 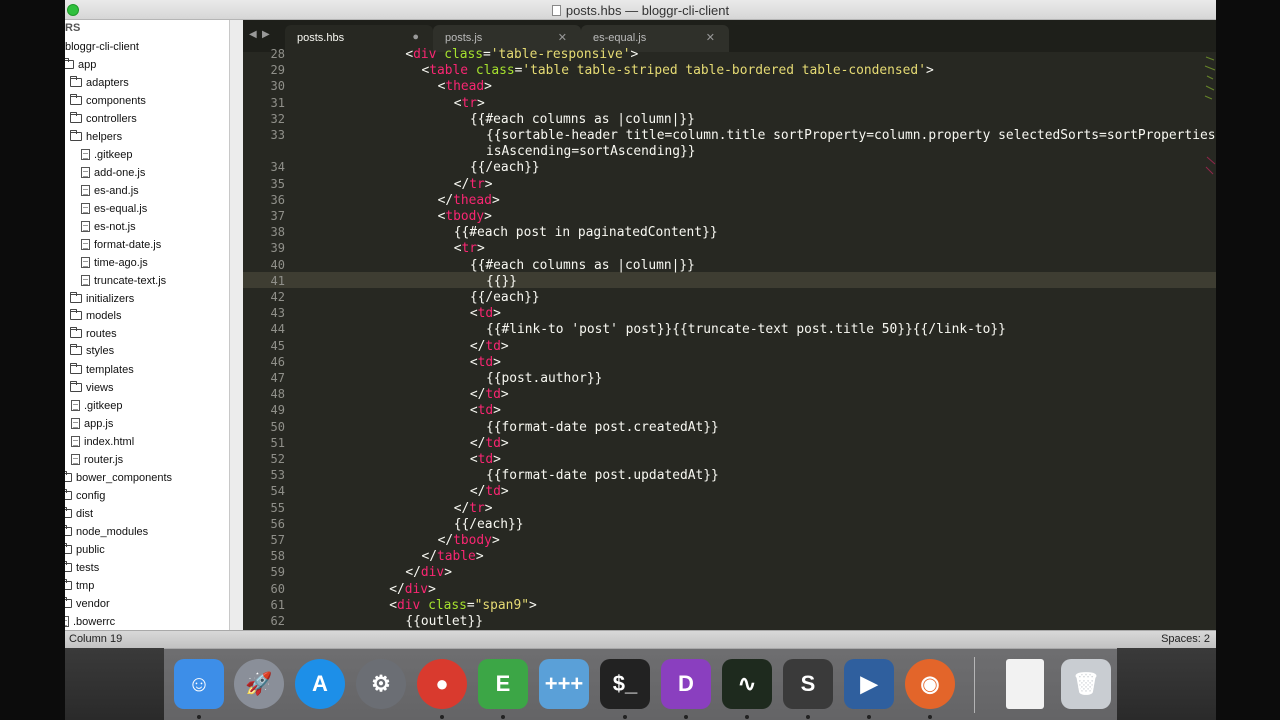 What do you see at coordinates (253, 34) in the screenshot?
I see `tab-prev-icon: ◀` at bounding box center [253, 34].